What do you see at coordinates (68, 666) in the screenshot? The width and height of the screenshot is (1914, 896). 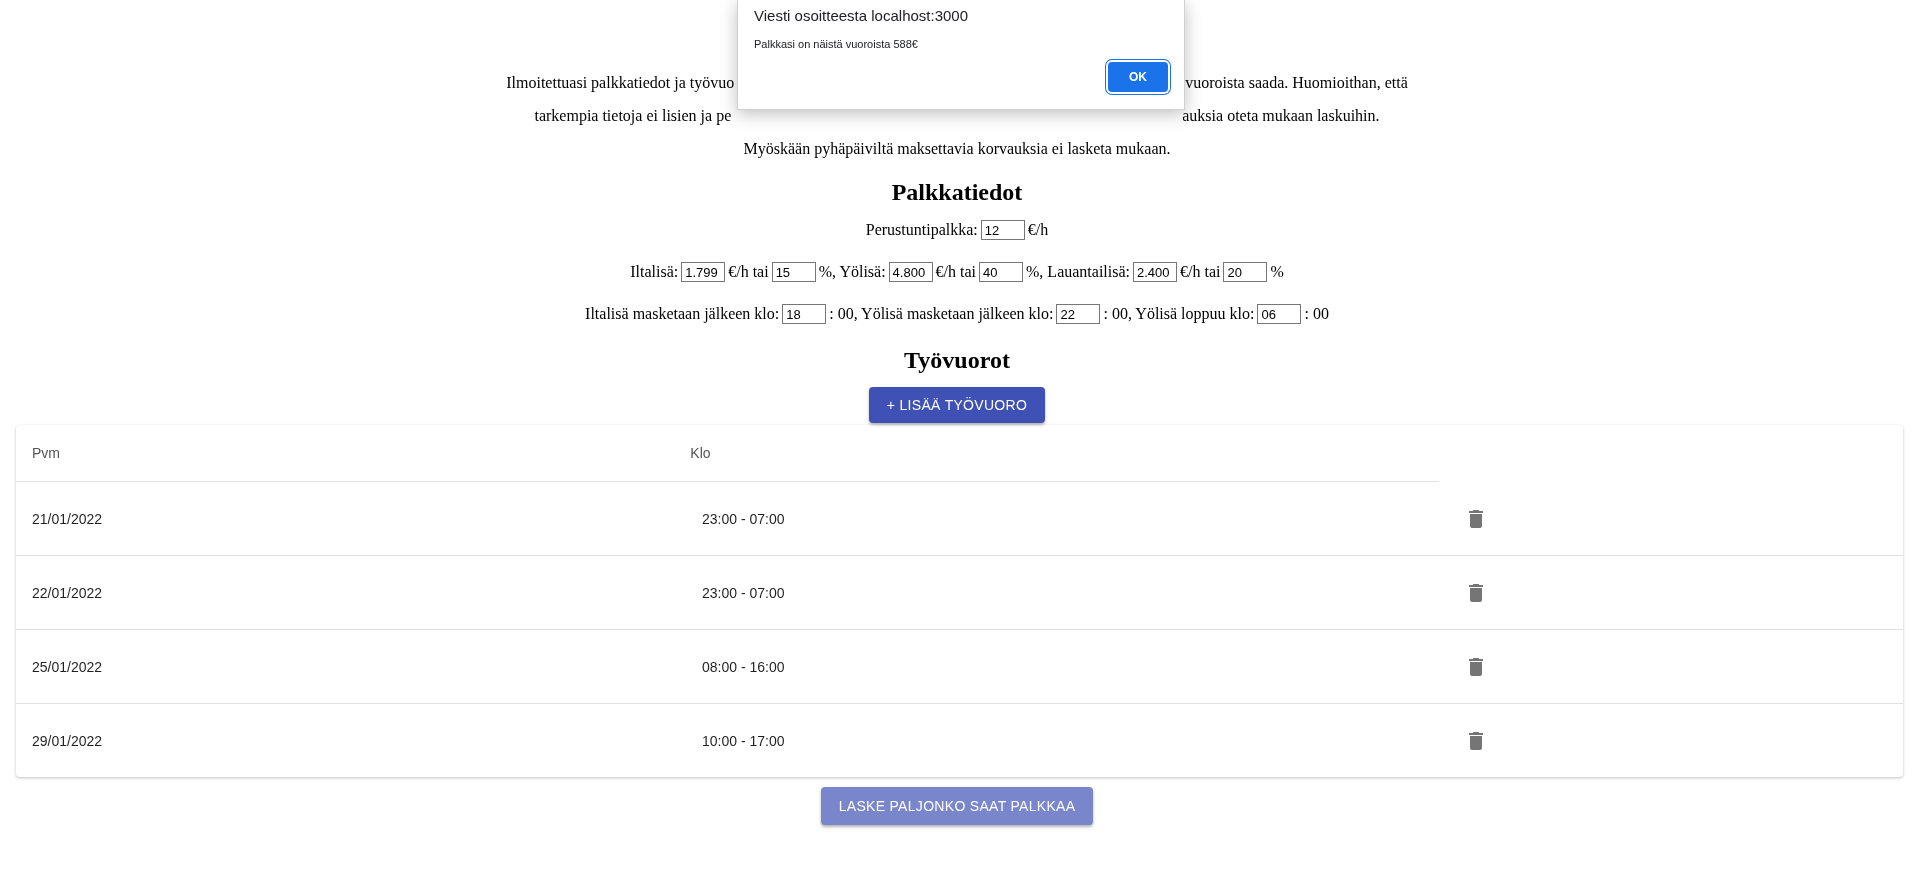 I see `table-cell-text: 25/01/2022` at bounding box center [68, 666].